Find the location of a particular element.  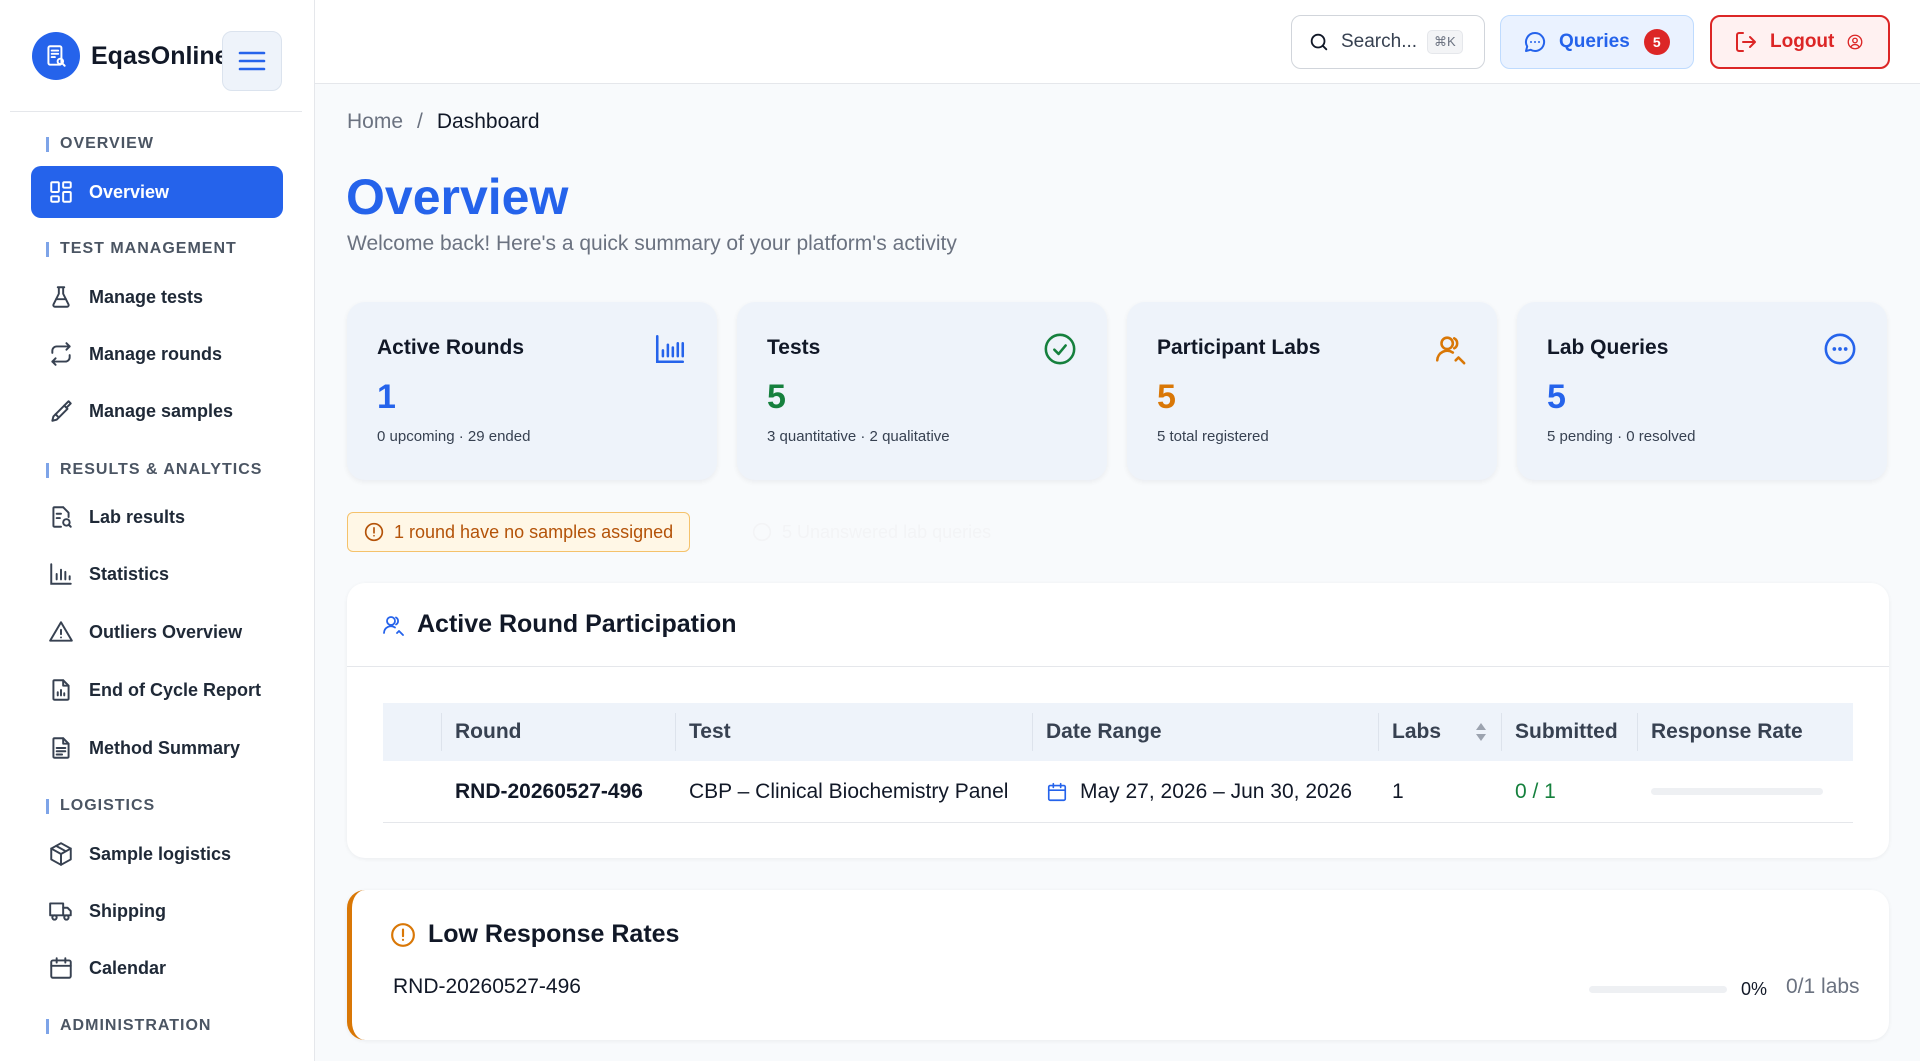

sidebar-item-label: Lab results is located at coordinates (137, 516).